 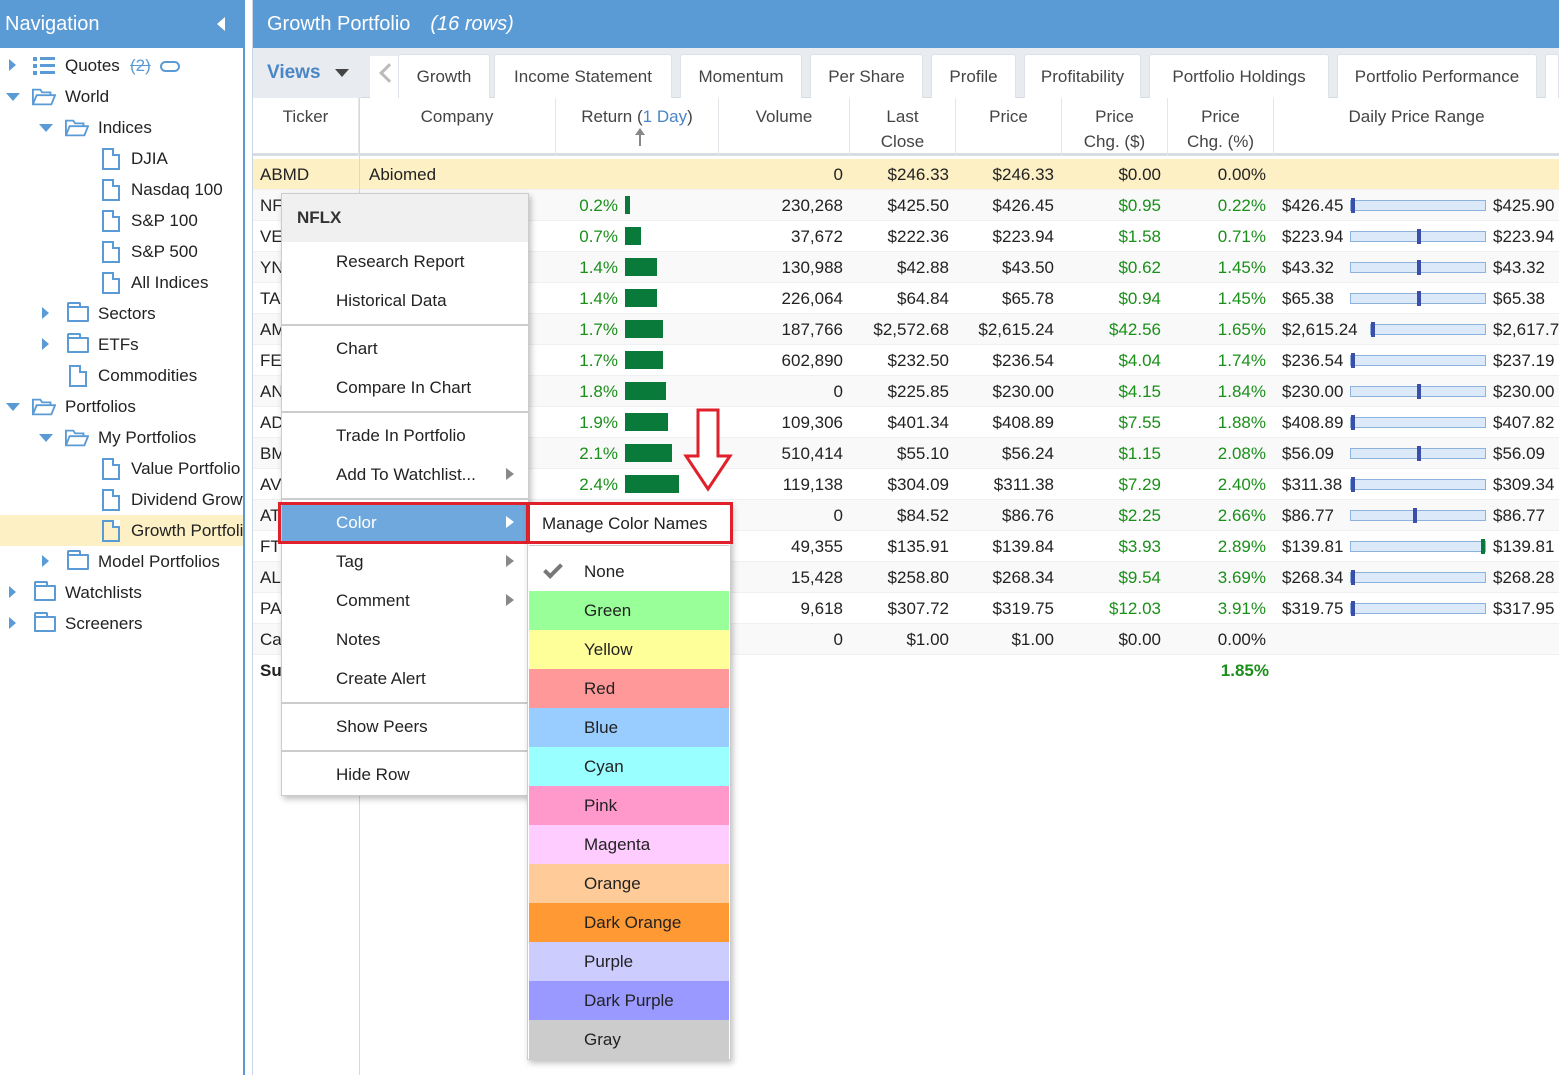 What do you see at coordinates (121, 499) in the screenshot?
I see `tree-item-dividend-growth: Dividend Growth` at bounding box center [121, 499].